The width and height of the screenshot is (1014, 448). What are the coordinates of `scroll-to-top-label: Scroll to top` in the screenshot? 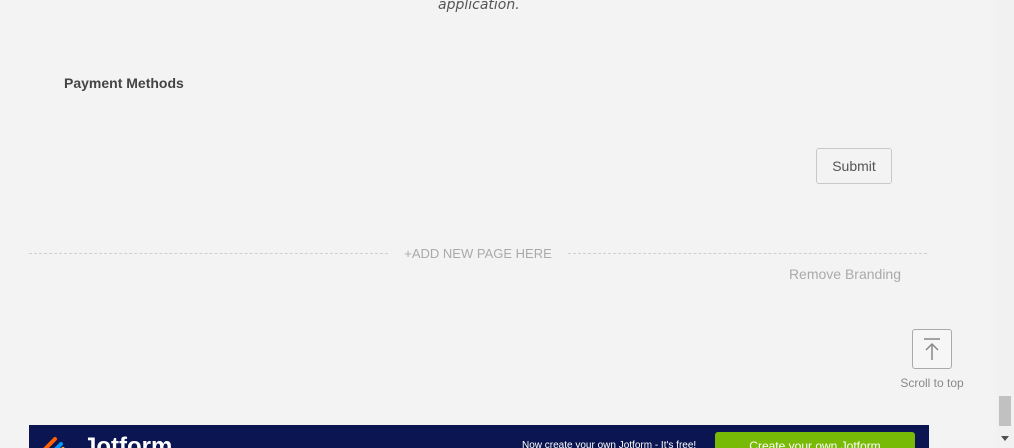 It's located at (931, 383).